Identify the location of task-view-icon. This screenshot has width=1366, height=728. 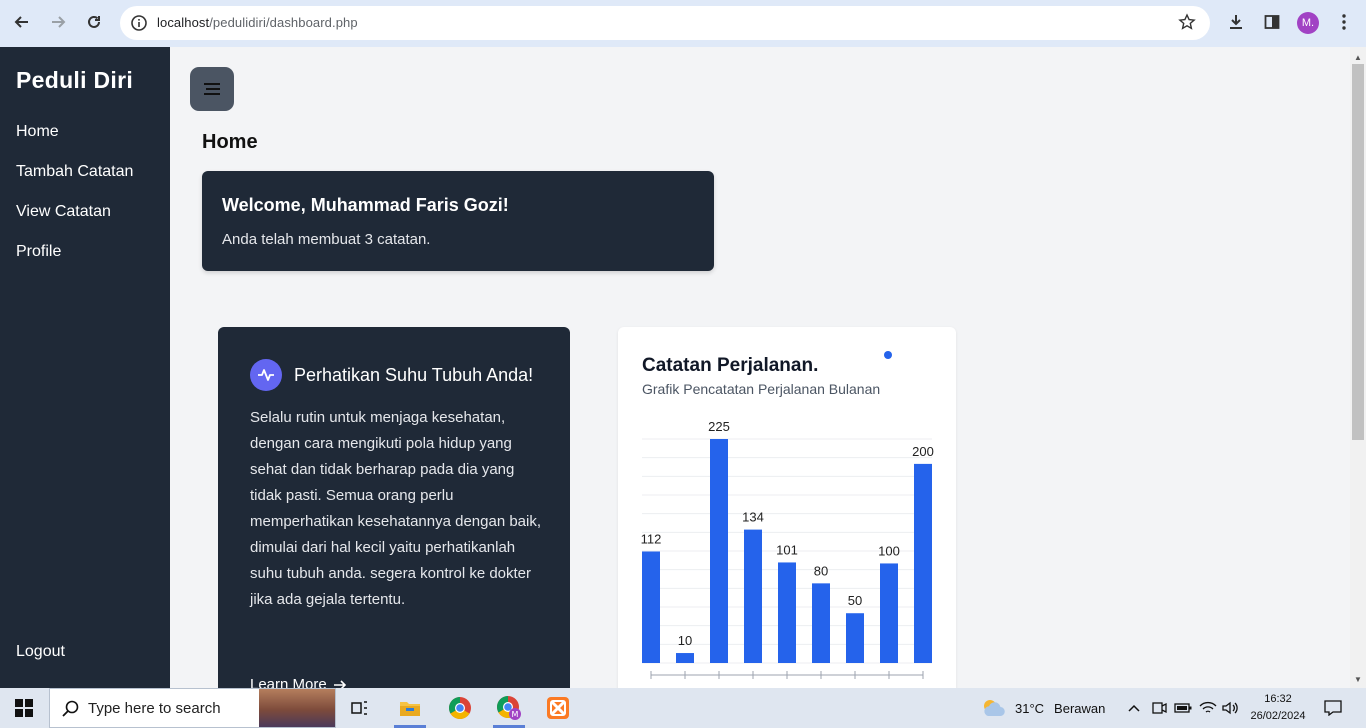
(360, 708).